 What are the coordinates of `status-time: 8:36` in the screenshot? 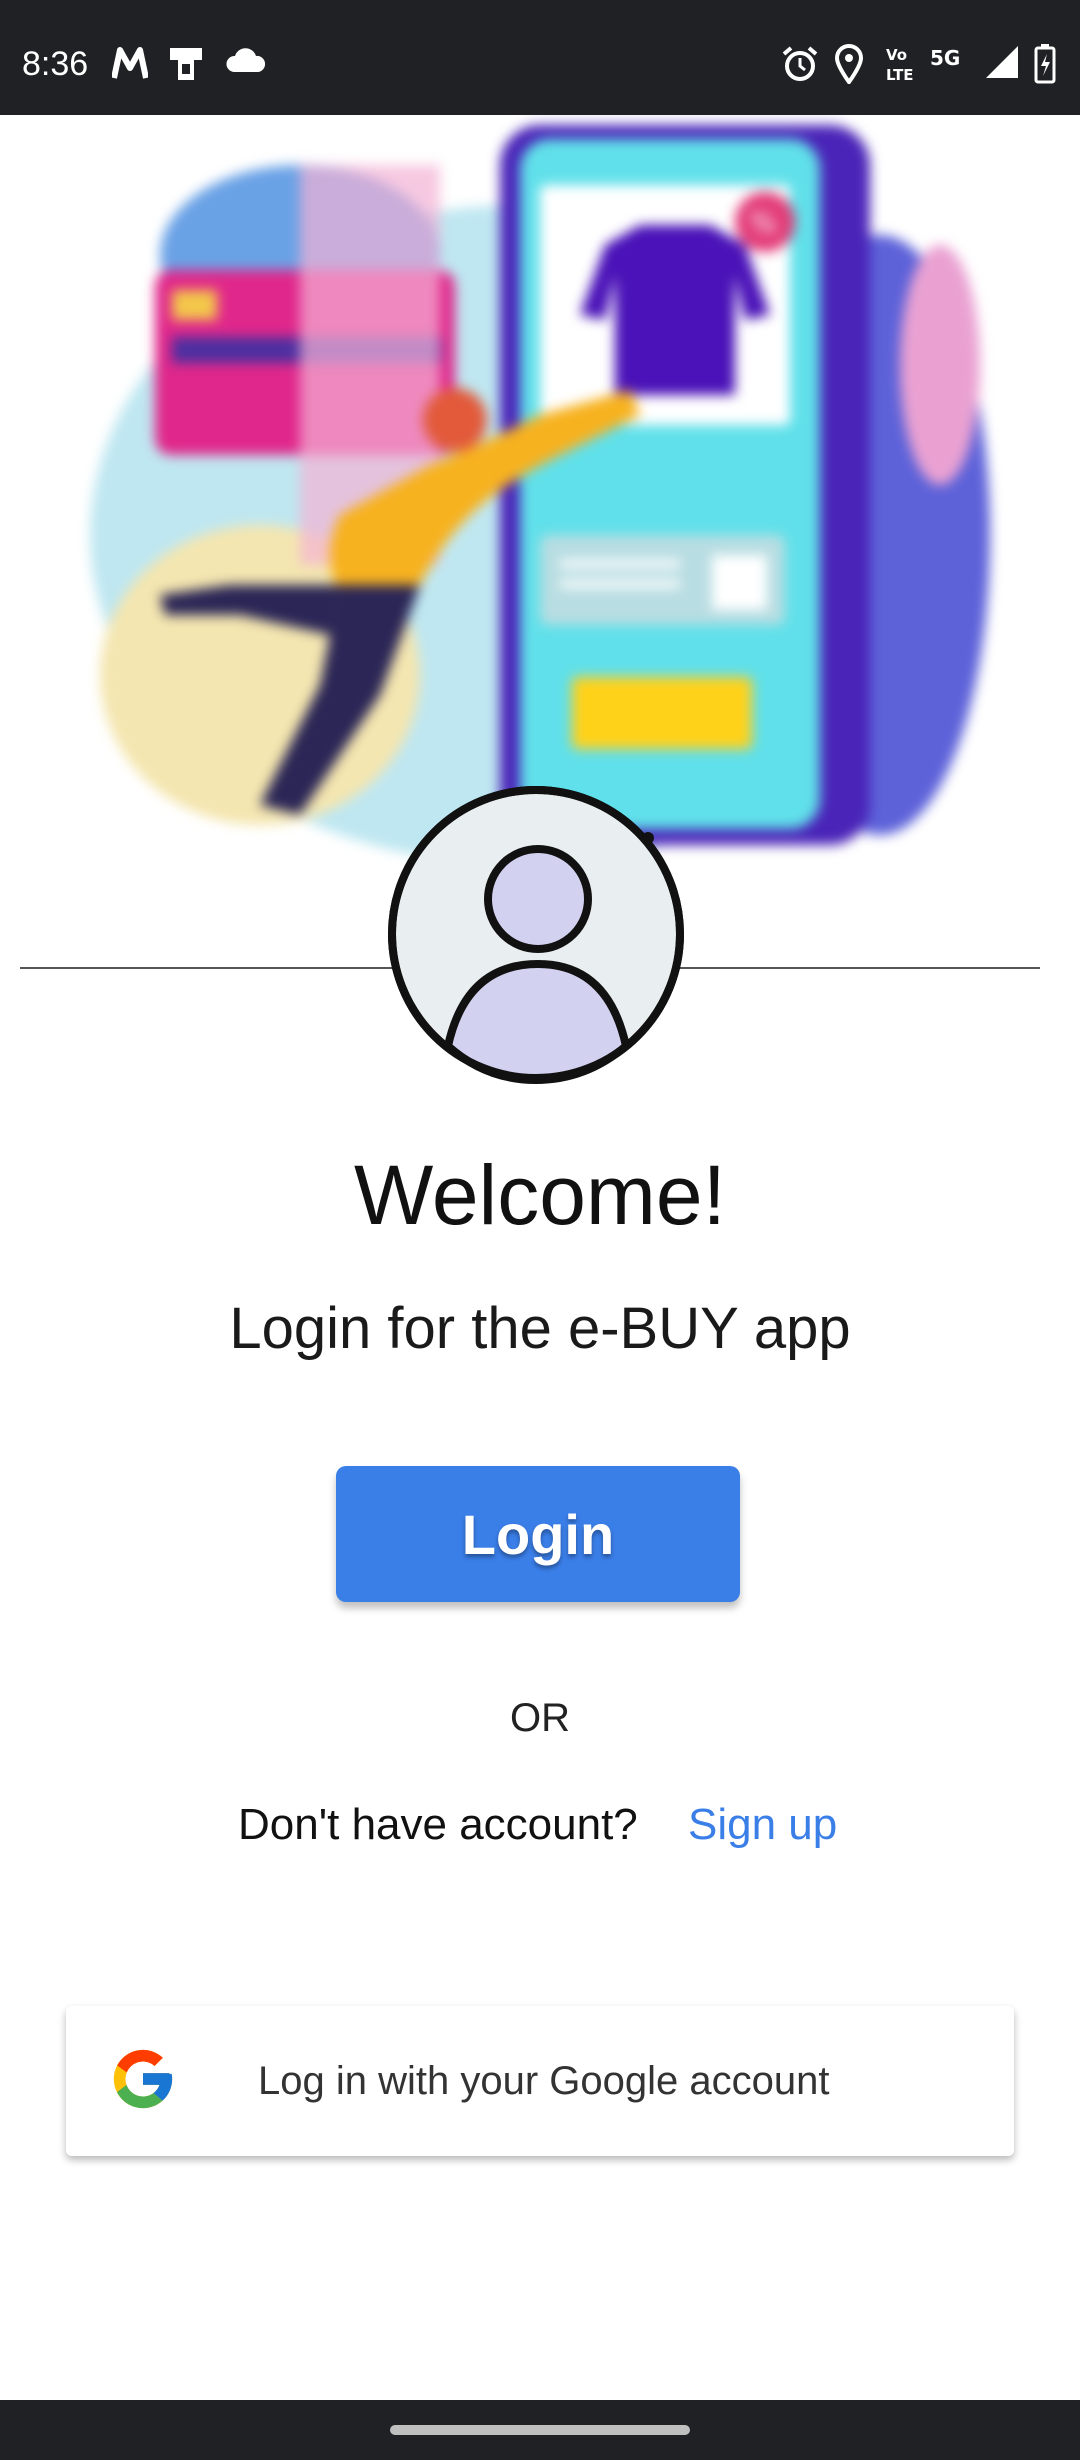 It's located at (55, 64).